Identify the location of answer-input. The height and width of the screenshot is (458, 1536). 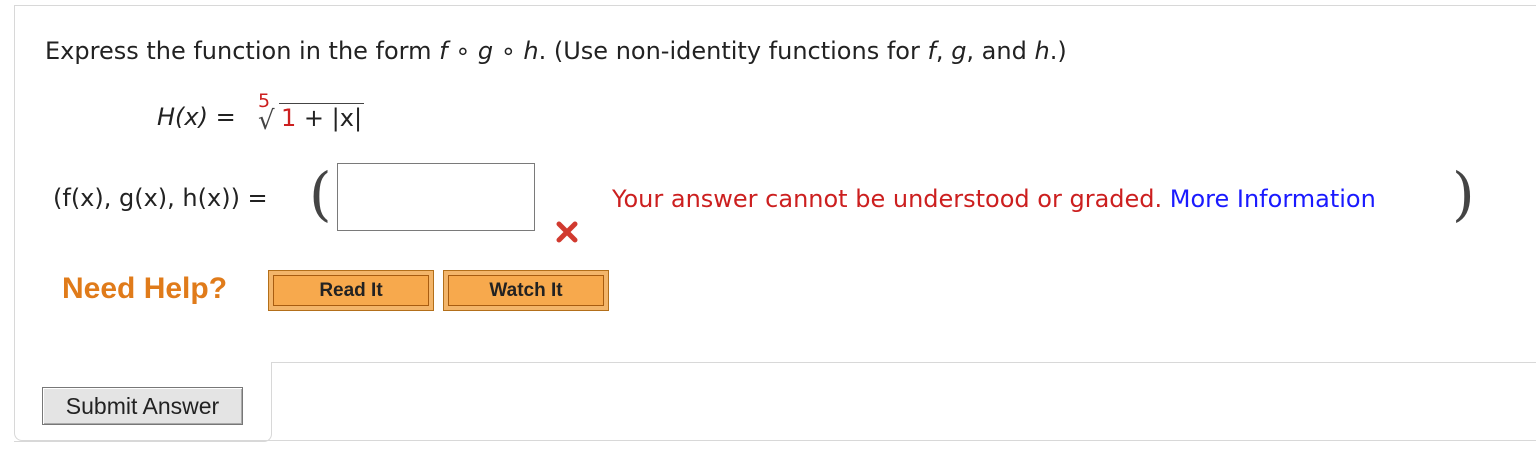
(436, 197).